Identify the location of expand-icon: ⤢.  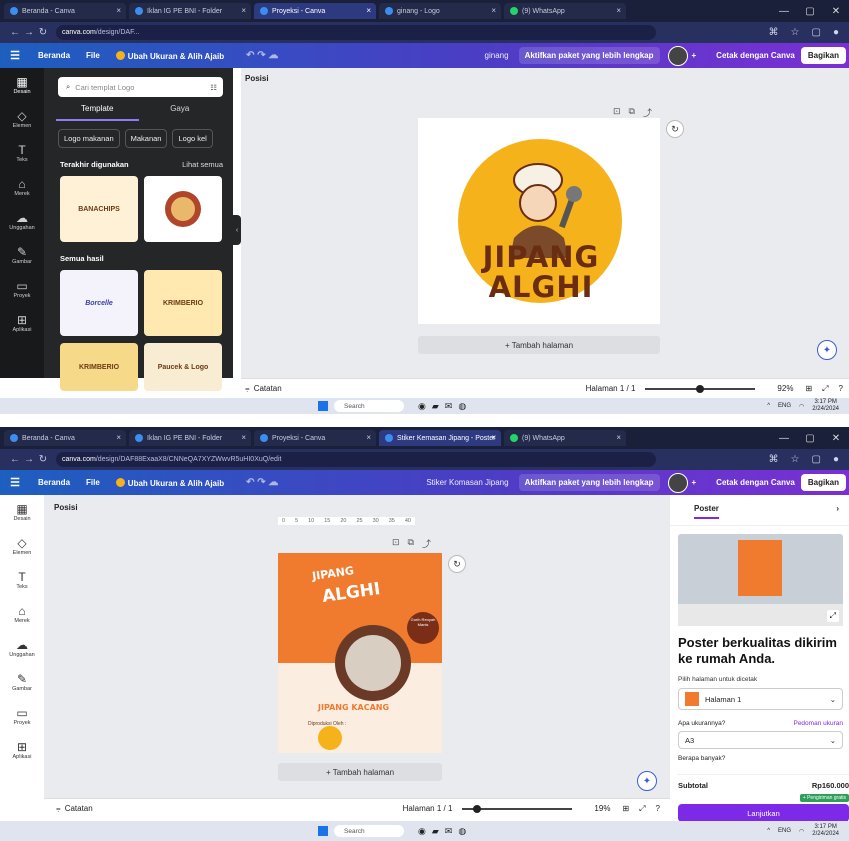
(832, 616).